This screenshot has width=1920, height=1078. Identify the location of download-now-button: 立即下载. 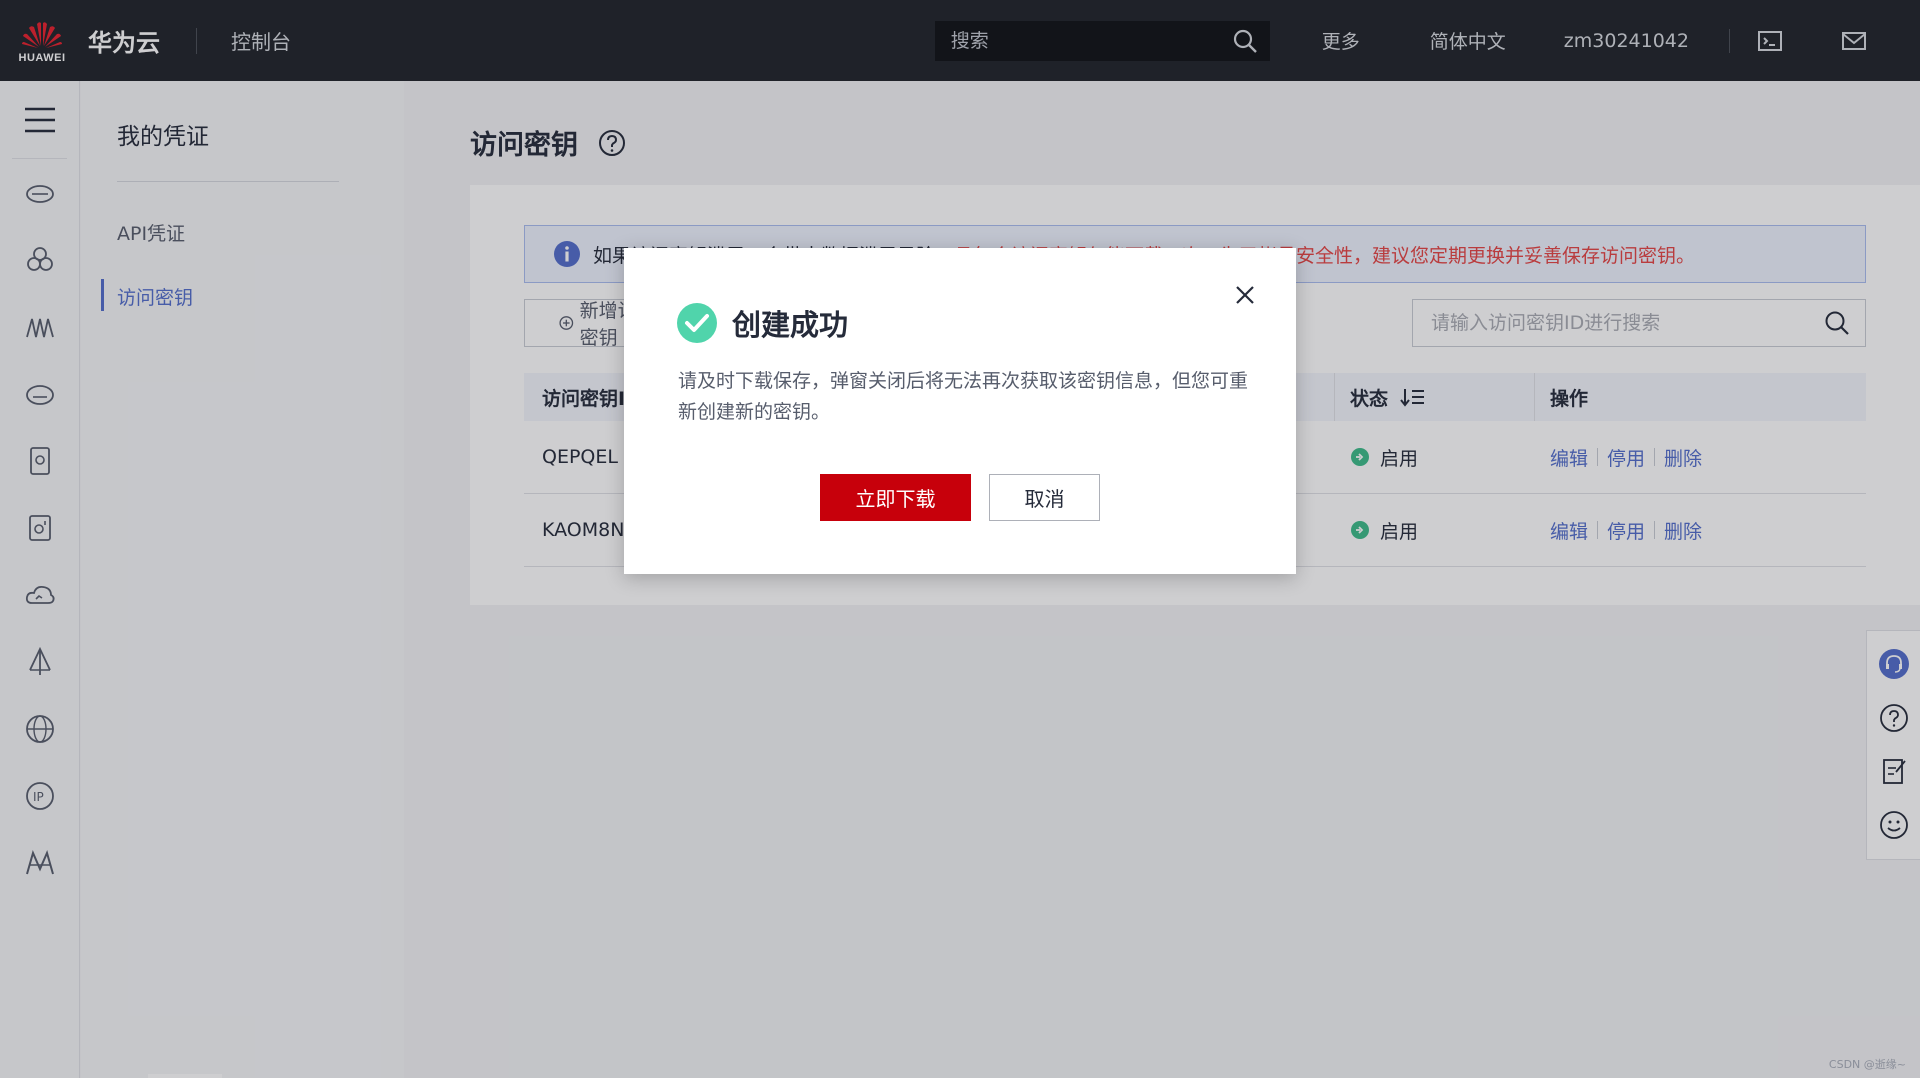
(895, 497).